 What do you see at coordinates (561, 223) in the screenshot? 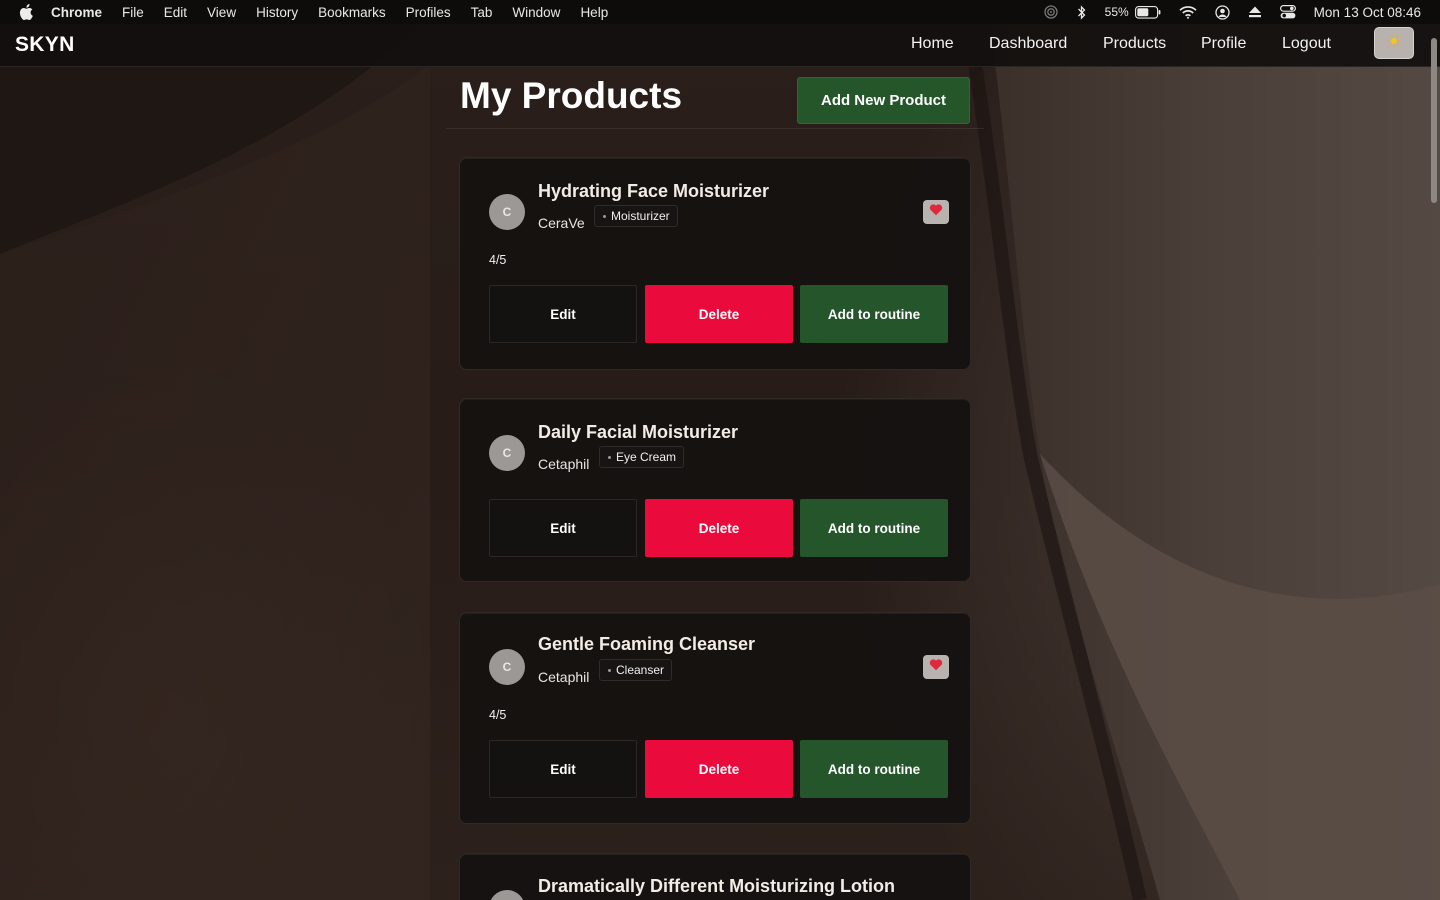
I see `product-brand: CeraVe` at bounding box center [561, 223].